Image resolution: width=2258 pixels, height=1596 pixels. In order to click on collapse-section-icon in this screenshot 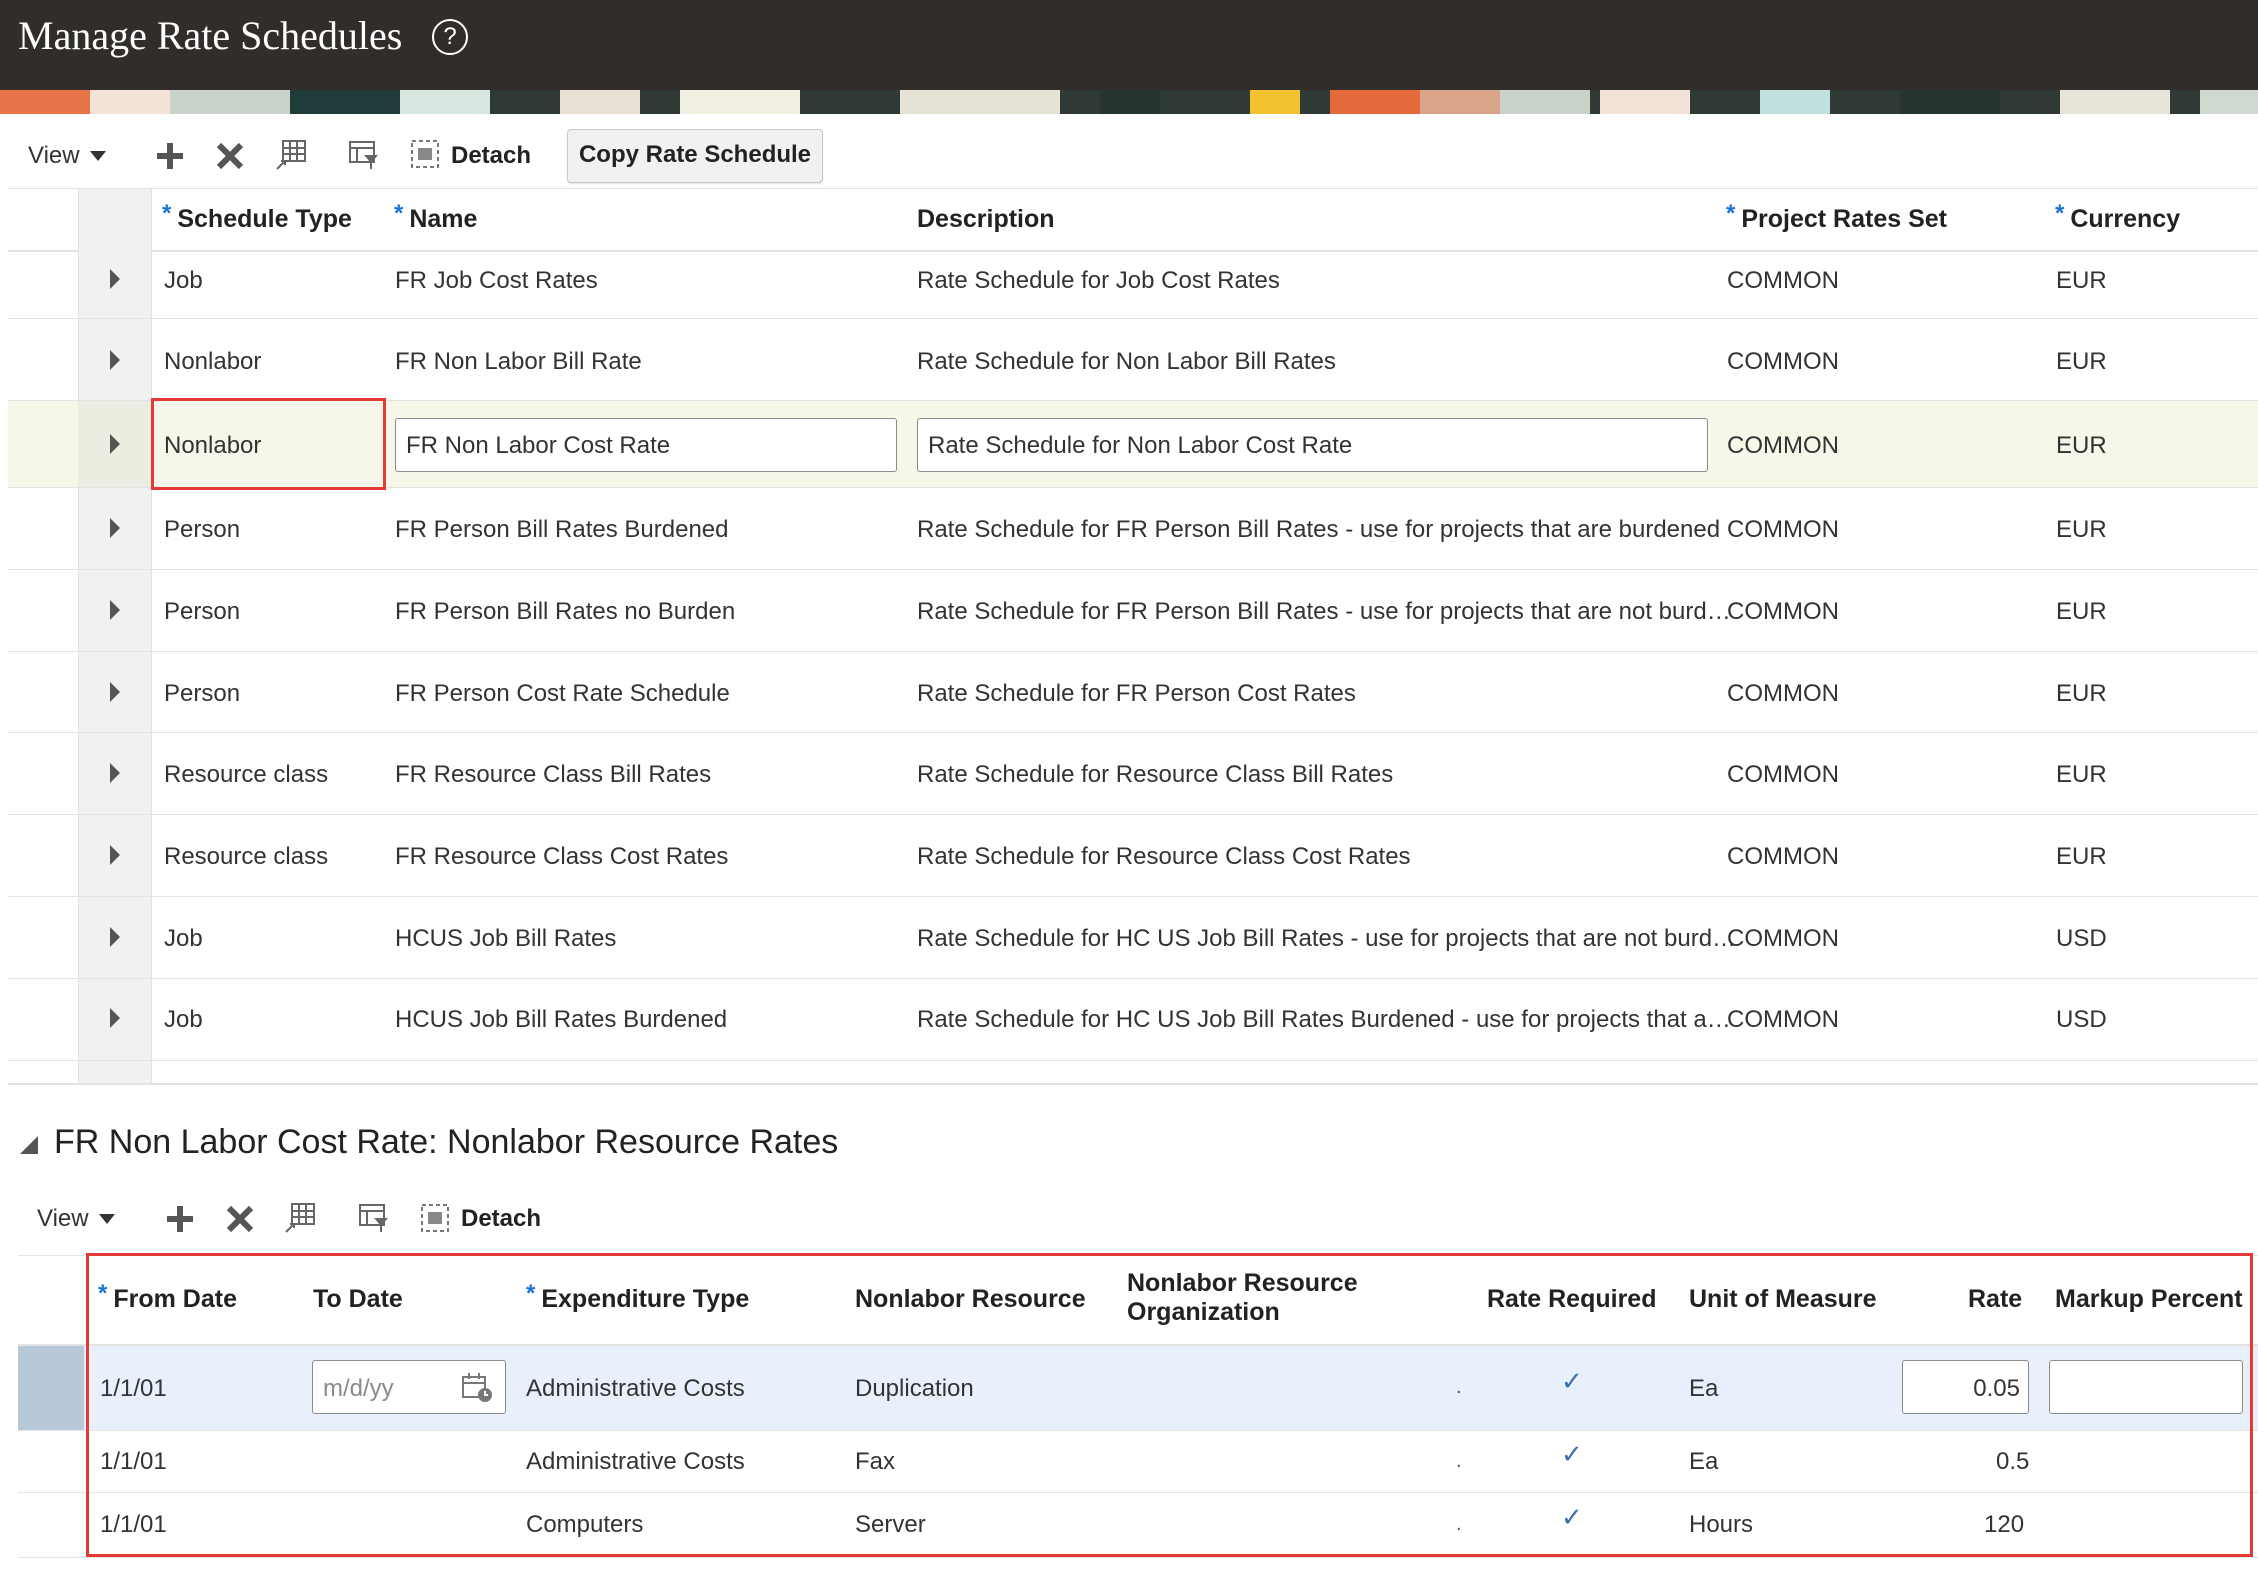, I will do `click(29, 1145)`.